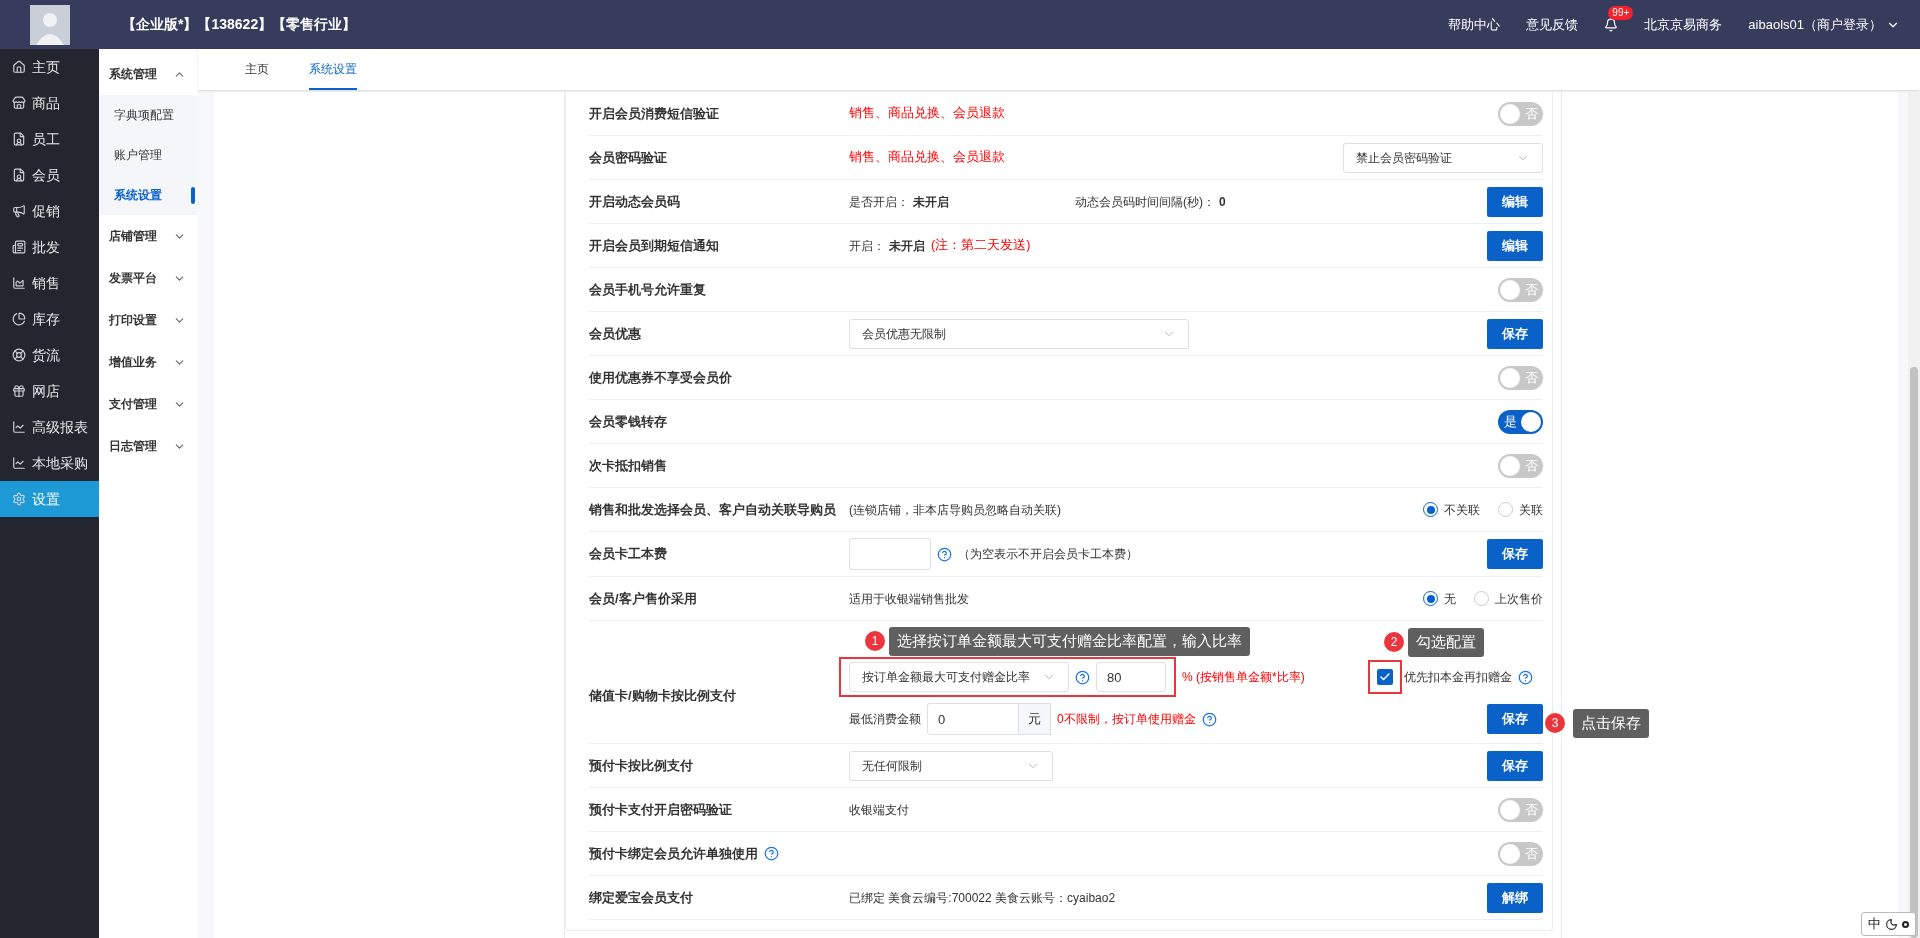 This screenshot has width=1920, height=938. Describe the element at coordinates (1683, 24) in the screenshot. I see `company-name: 北京京易商务` at that location.